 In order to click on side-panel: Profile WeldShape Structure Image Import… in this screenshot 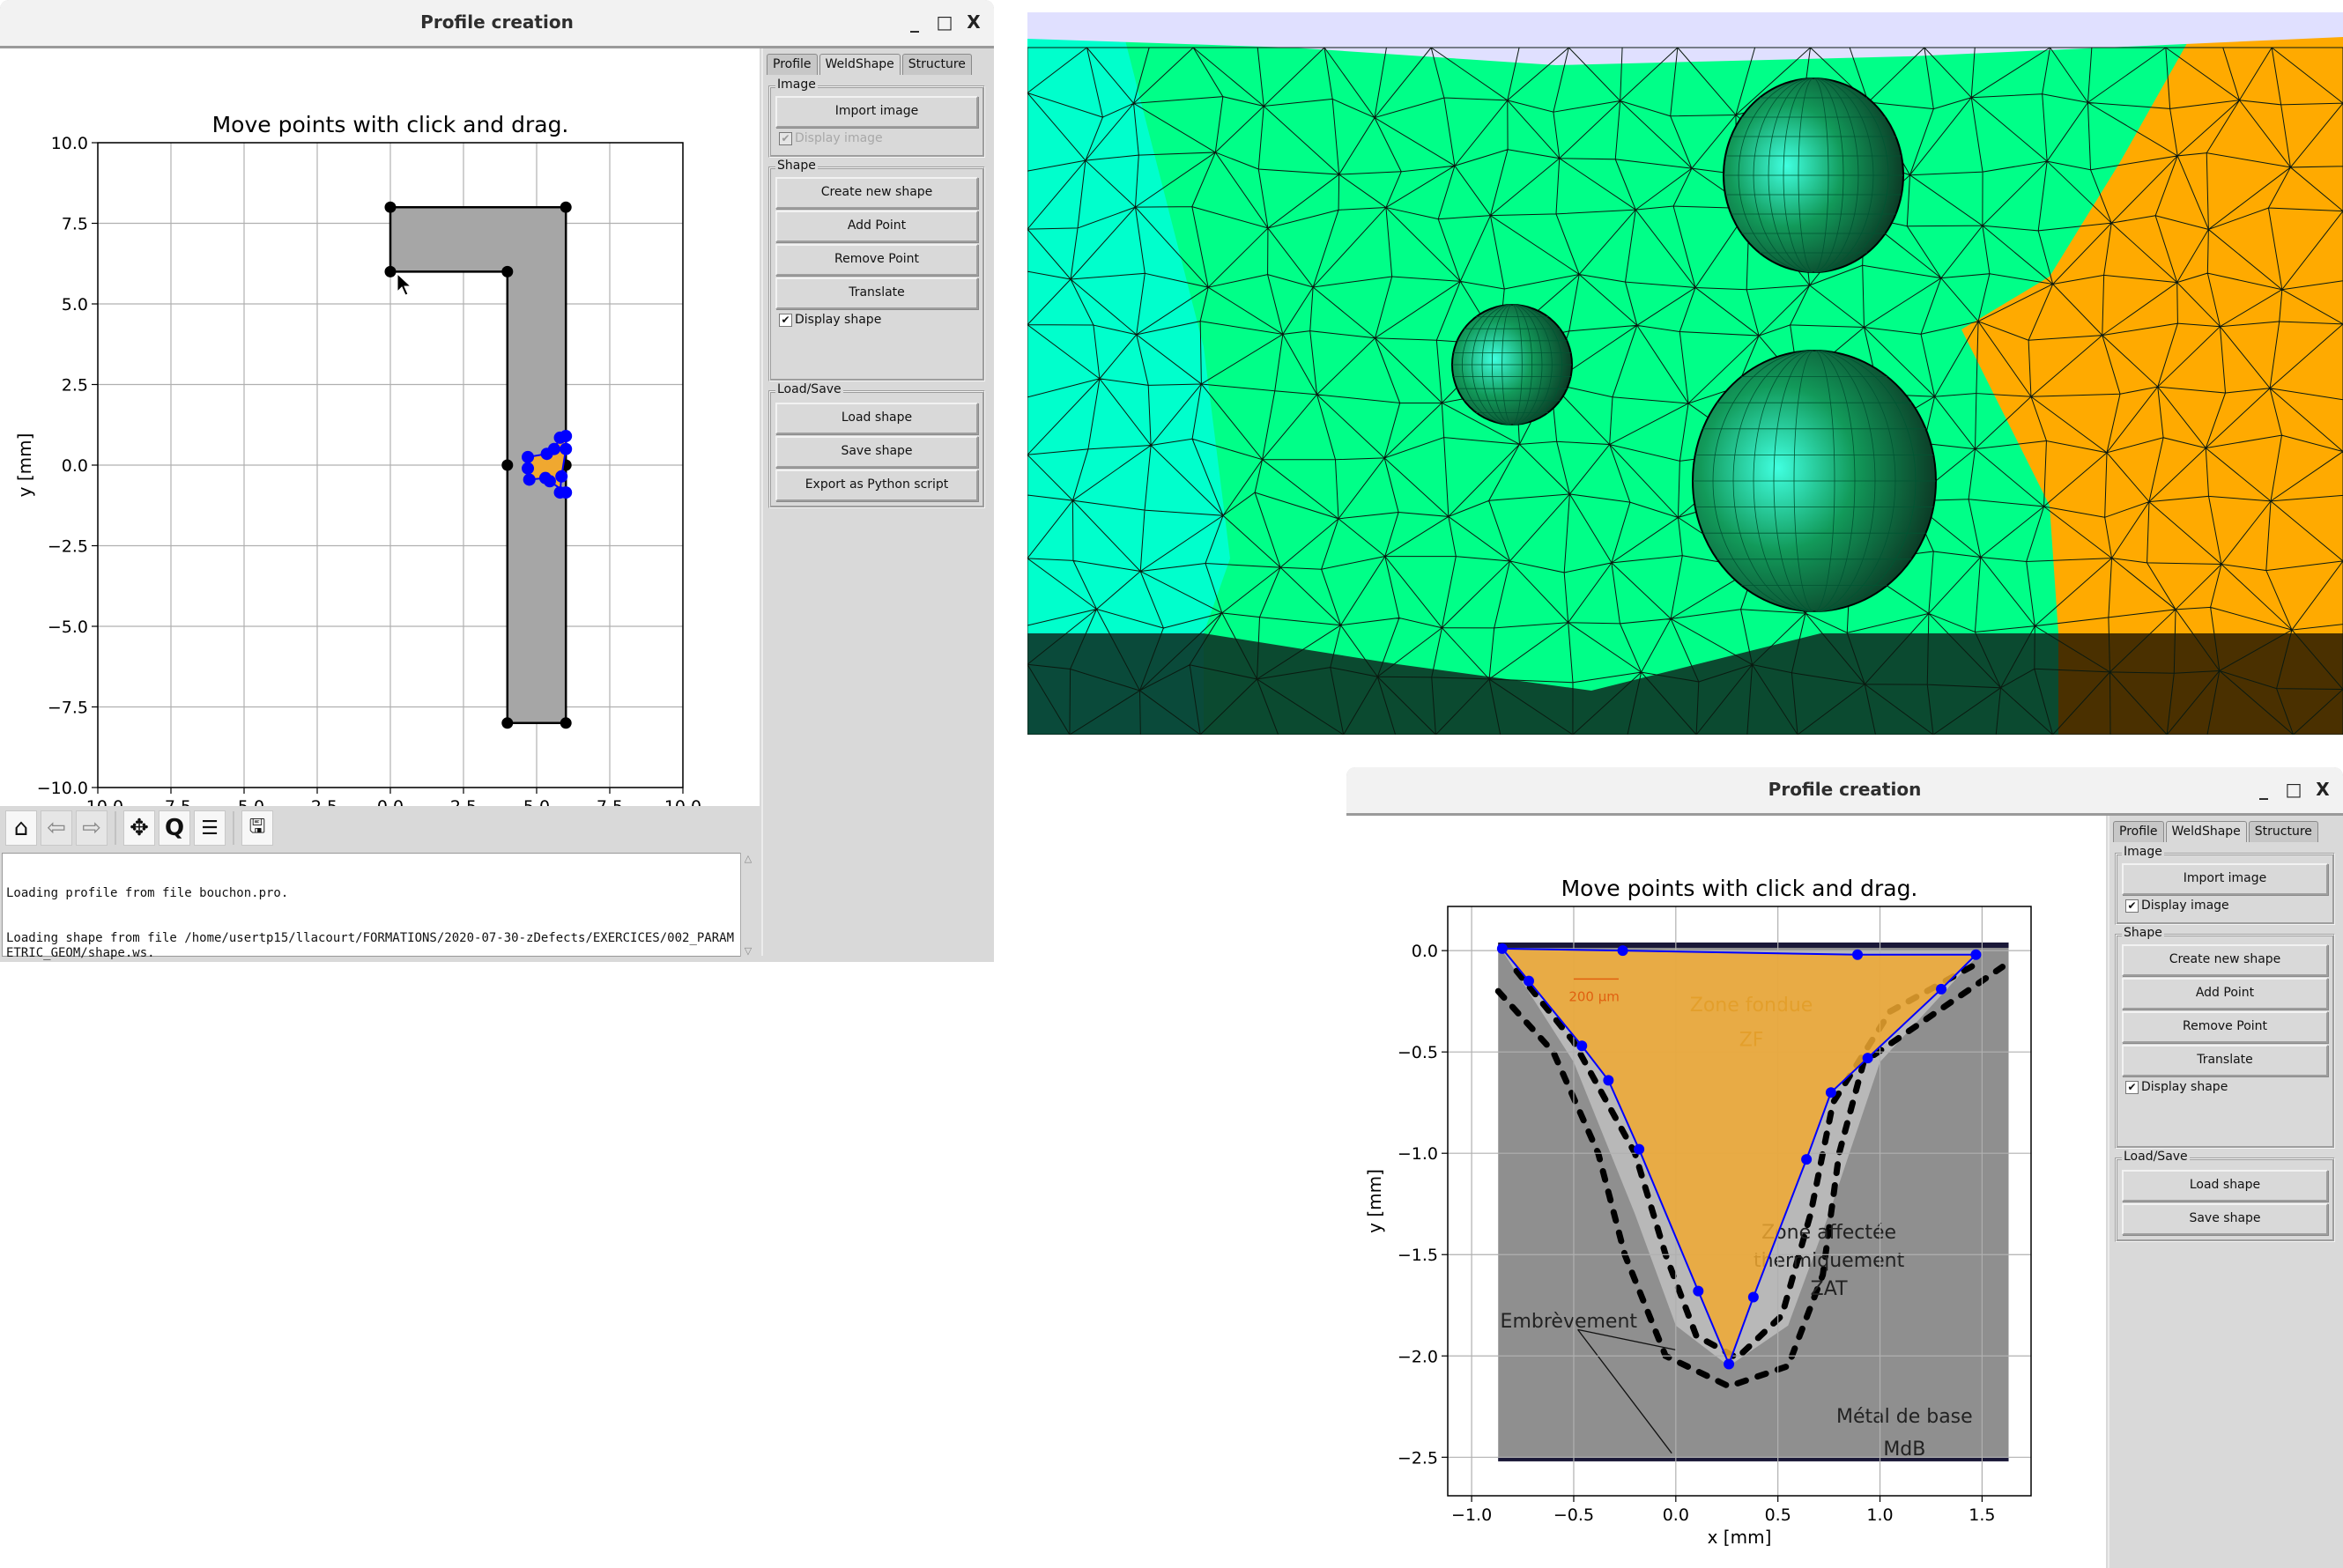, I will do `click(2224, 1192)`.